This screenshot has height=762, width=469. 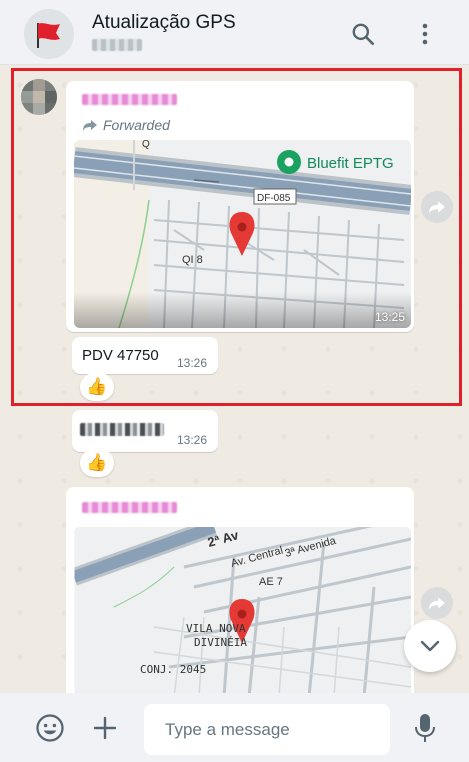 What do you see at coordinates (425, 34) in the screenshot?
I see `more-vertical-icon` at bounding box center [425, 34].